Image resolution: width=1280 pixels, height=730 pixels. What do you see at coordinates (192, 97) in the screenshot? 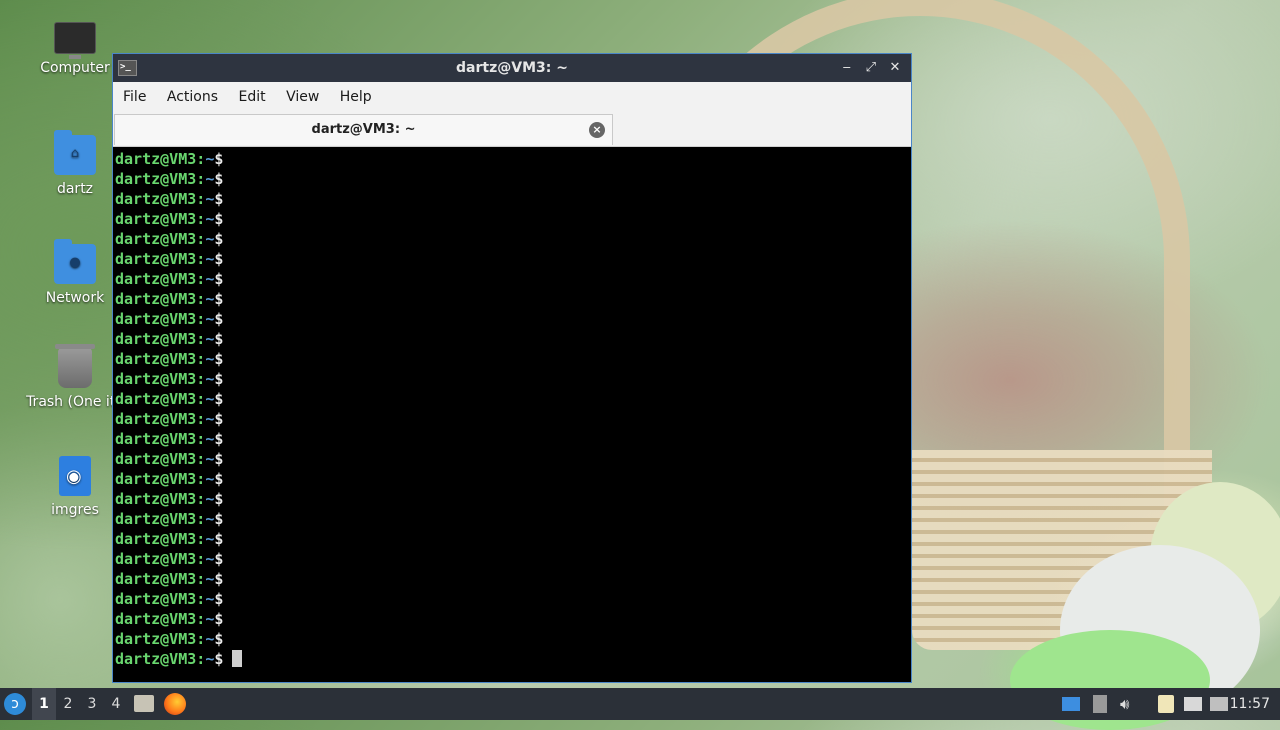
I see `menu-actions: Actions` at bounding box center [192, 97].